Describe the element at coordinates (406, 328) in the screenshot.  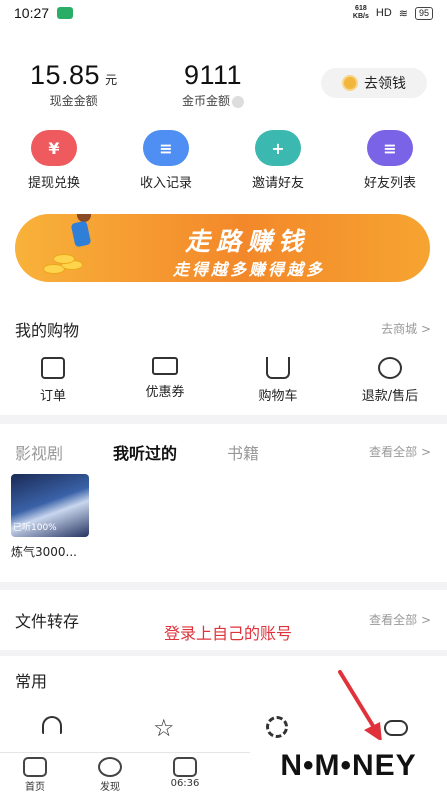
I see `go-mall-link: 去商城 >` at that location.